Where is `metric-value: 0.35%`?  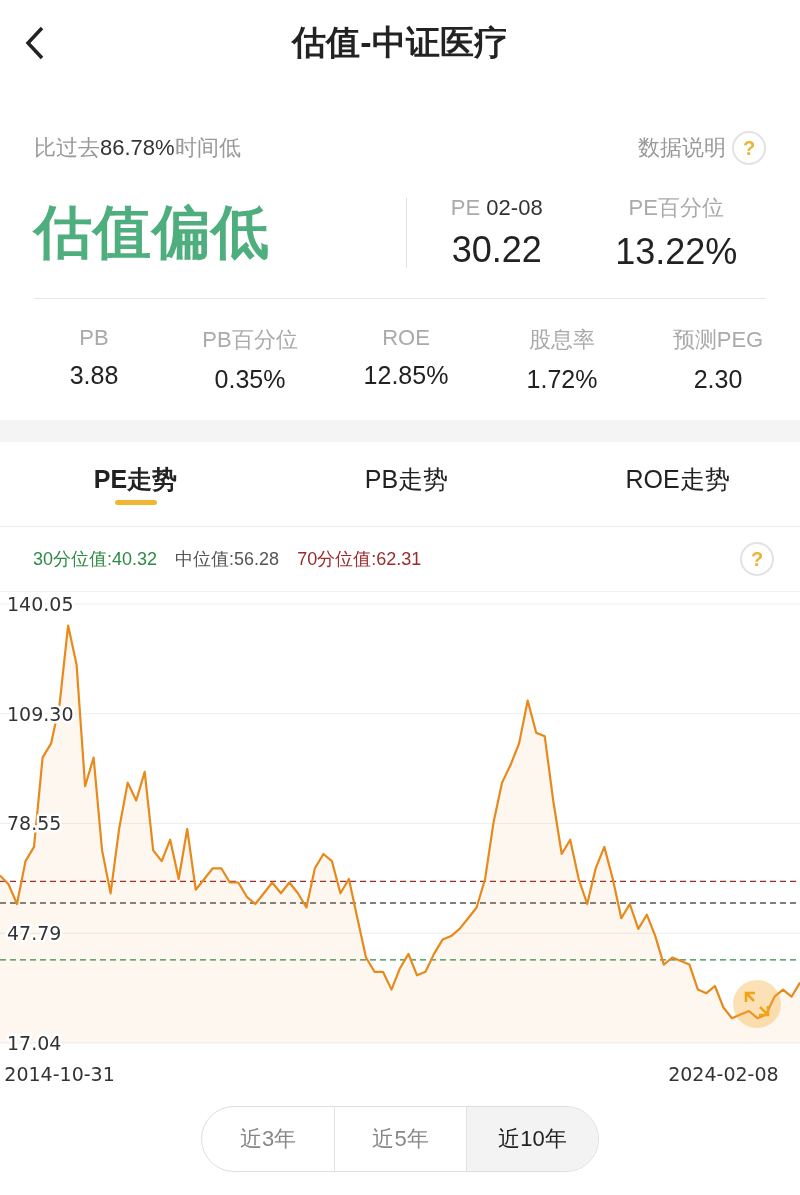 metric-value: 0.35% is located at coordinates (250, 379).